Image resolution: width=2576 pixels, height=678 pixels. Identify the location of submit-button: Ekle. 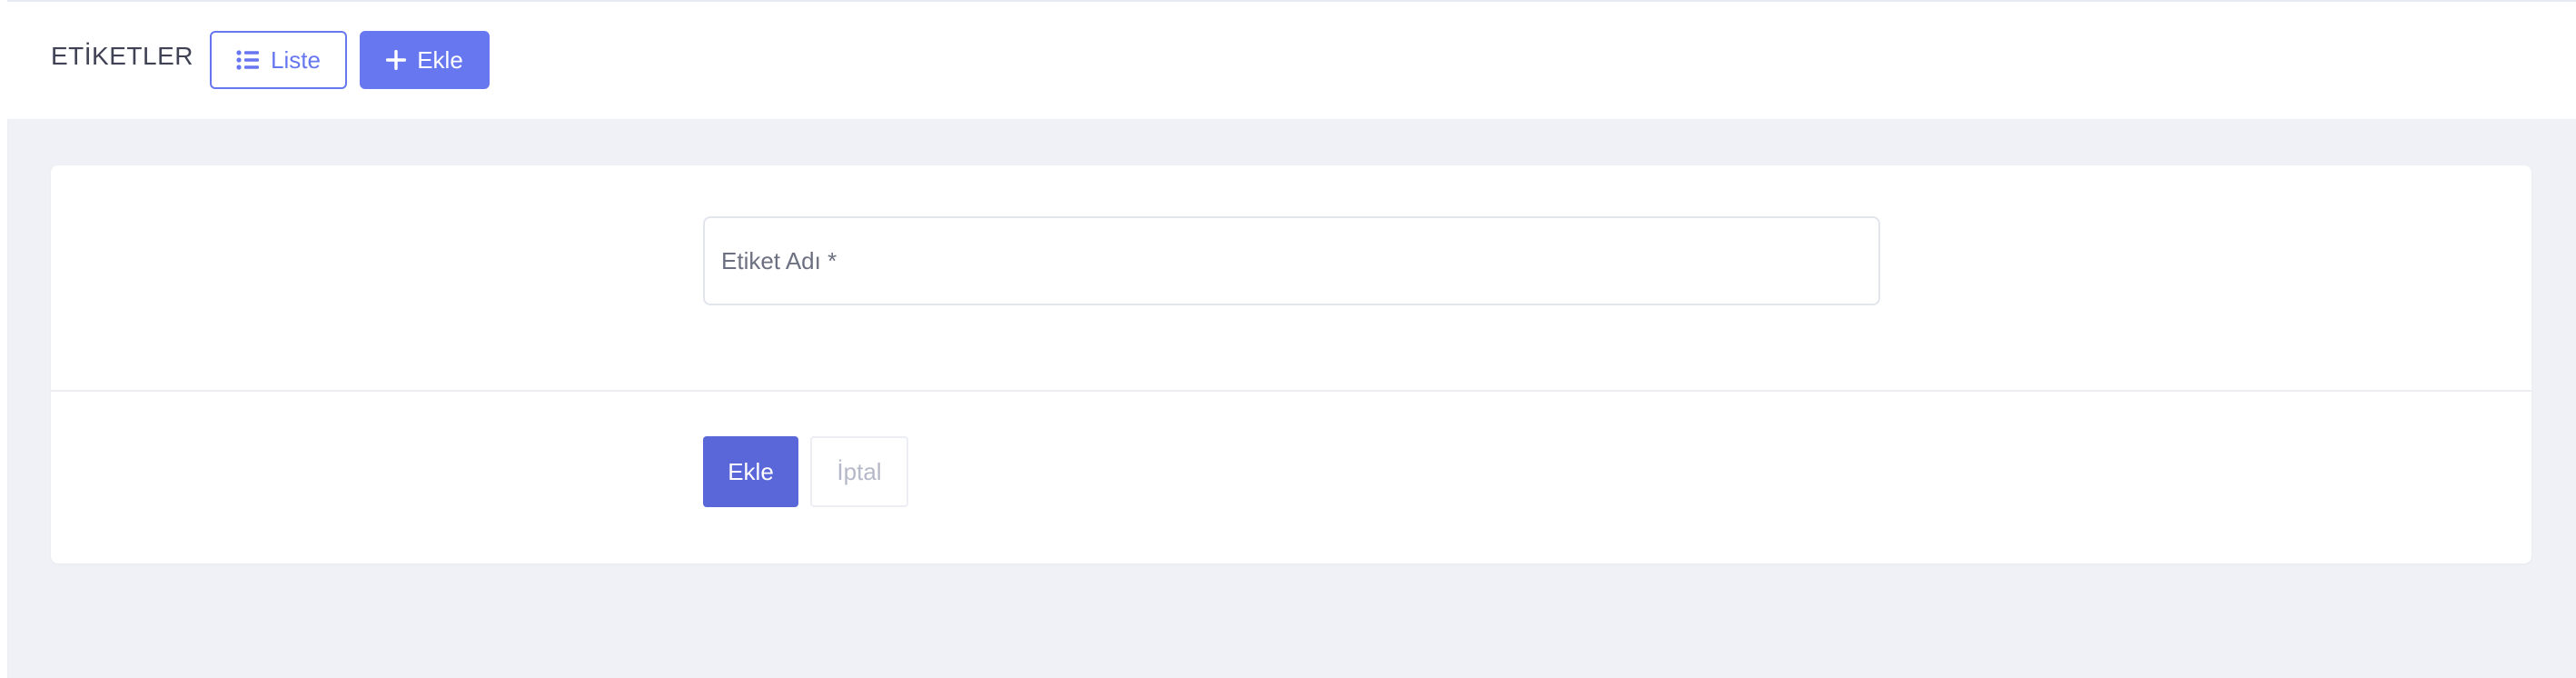
(750, 472).